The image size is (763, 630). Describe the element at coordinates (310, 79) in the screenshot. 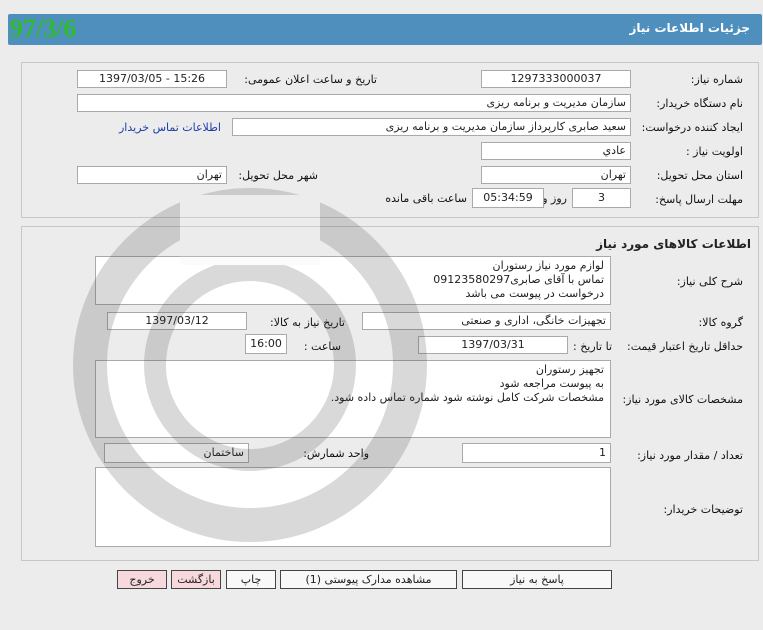

I see `announce-label: تاريخ و ساعت اعلان عمومی:` at that location.